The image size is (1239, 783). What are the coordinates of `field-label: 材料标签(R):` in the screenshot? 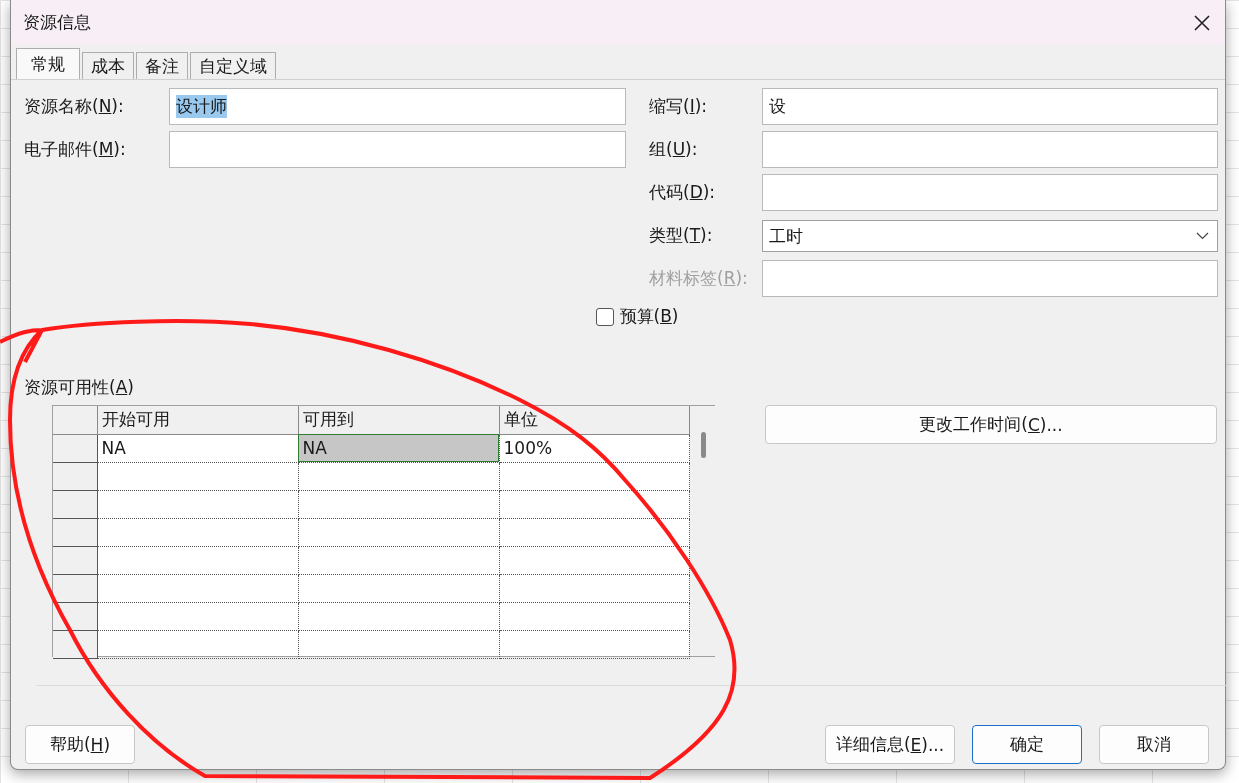 It's located at (699, 278).